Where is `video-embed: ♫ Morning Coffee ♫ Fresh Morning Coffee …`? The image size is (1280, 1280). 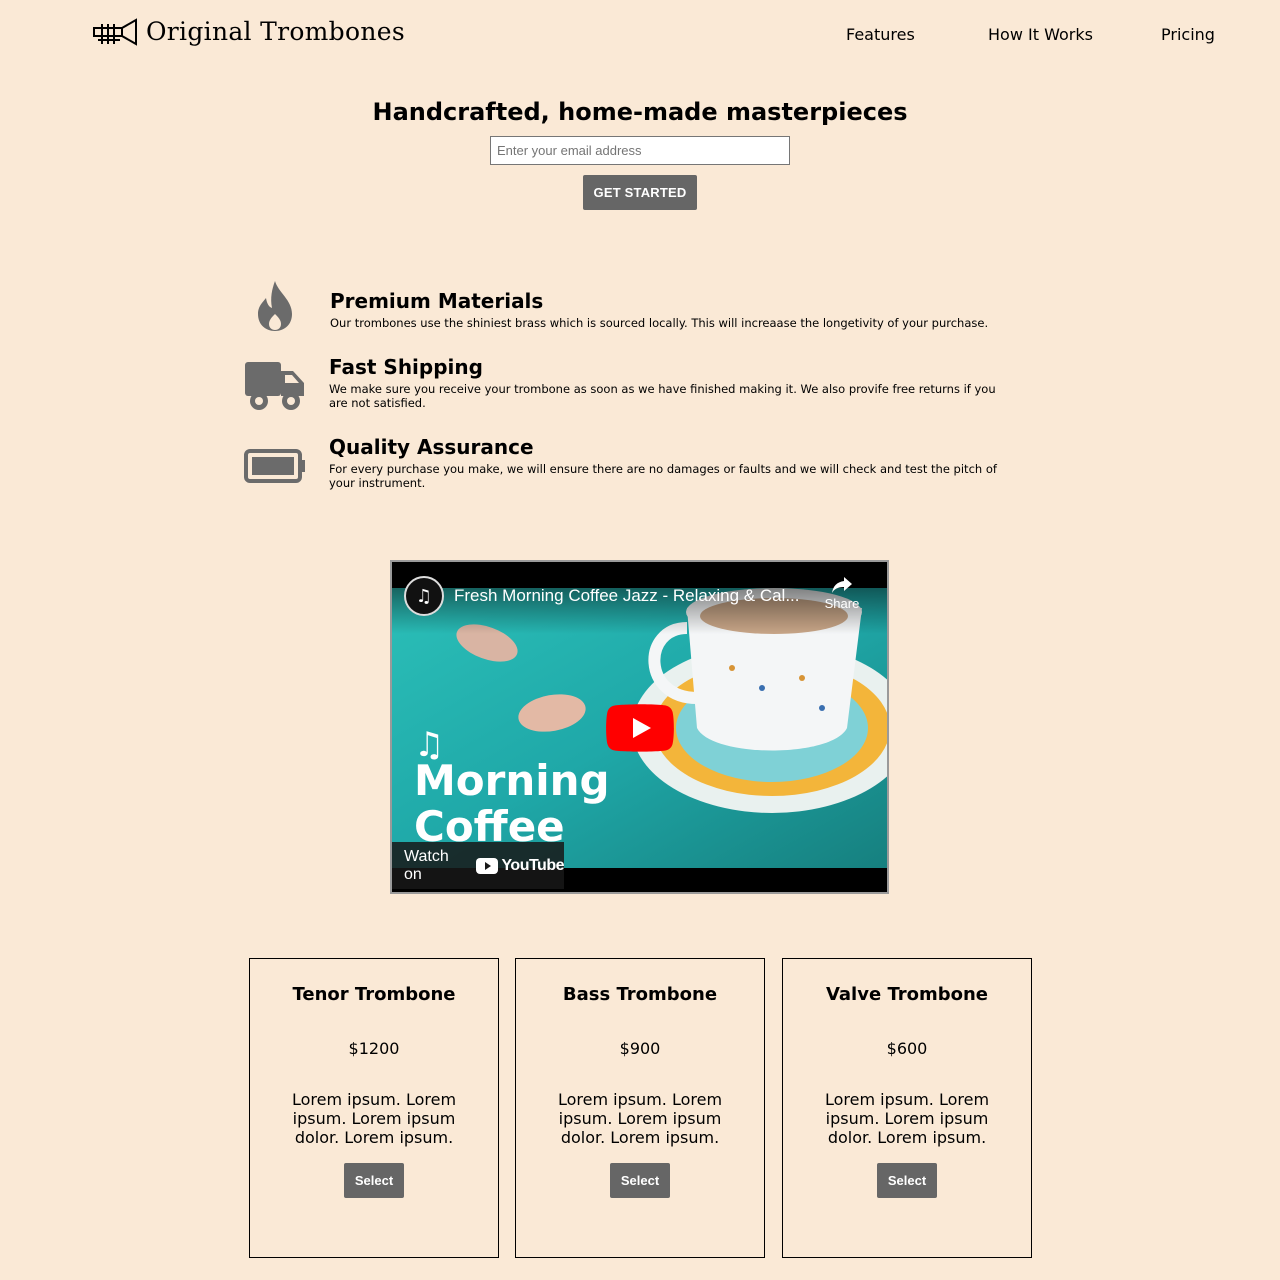 video-embed: ♫ Morning Coffee ♫ Fresh Morning Coffee … is located at coordinates (639, 727).